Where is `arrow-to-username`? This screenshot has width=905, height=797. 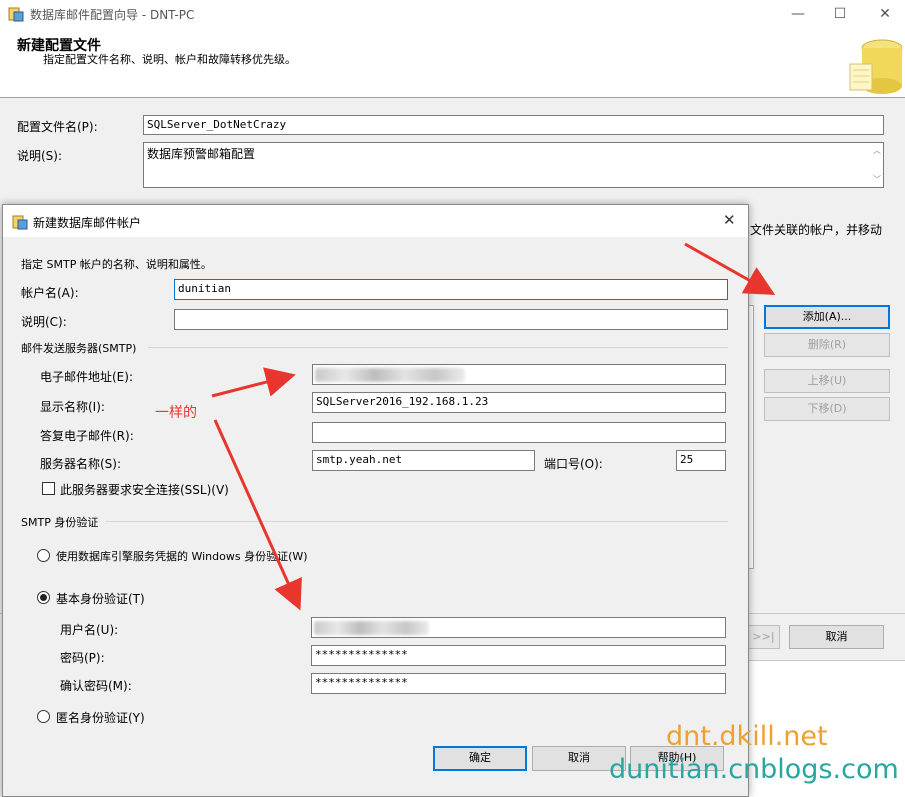 arrow-to-username is located at coordinates (257, 515).